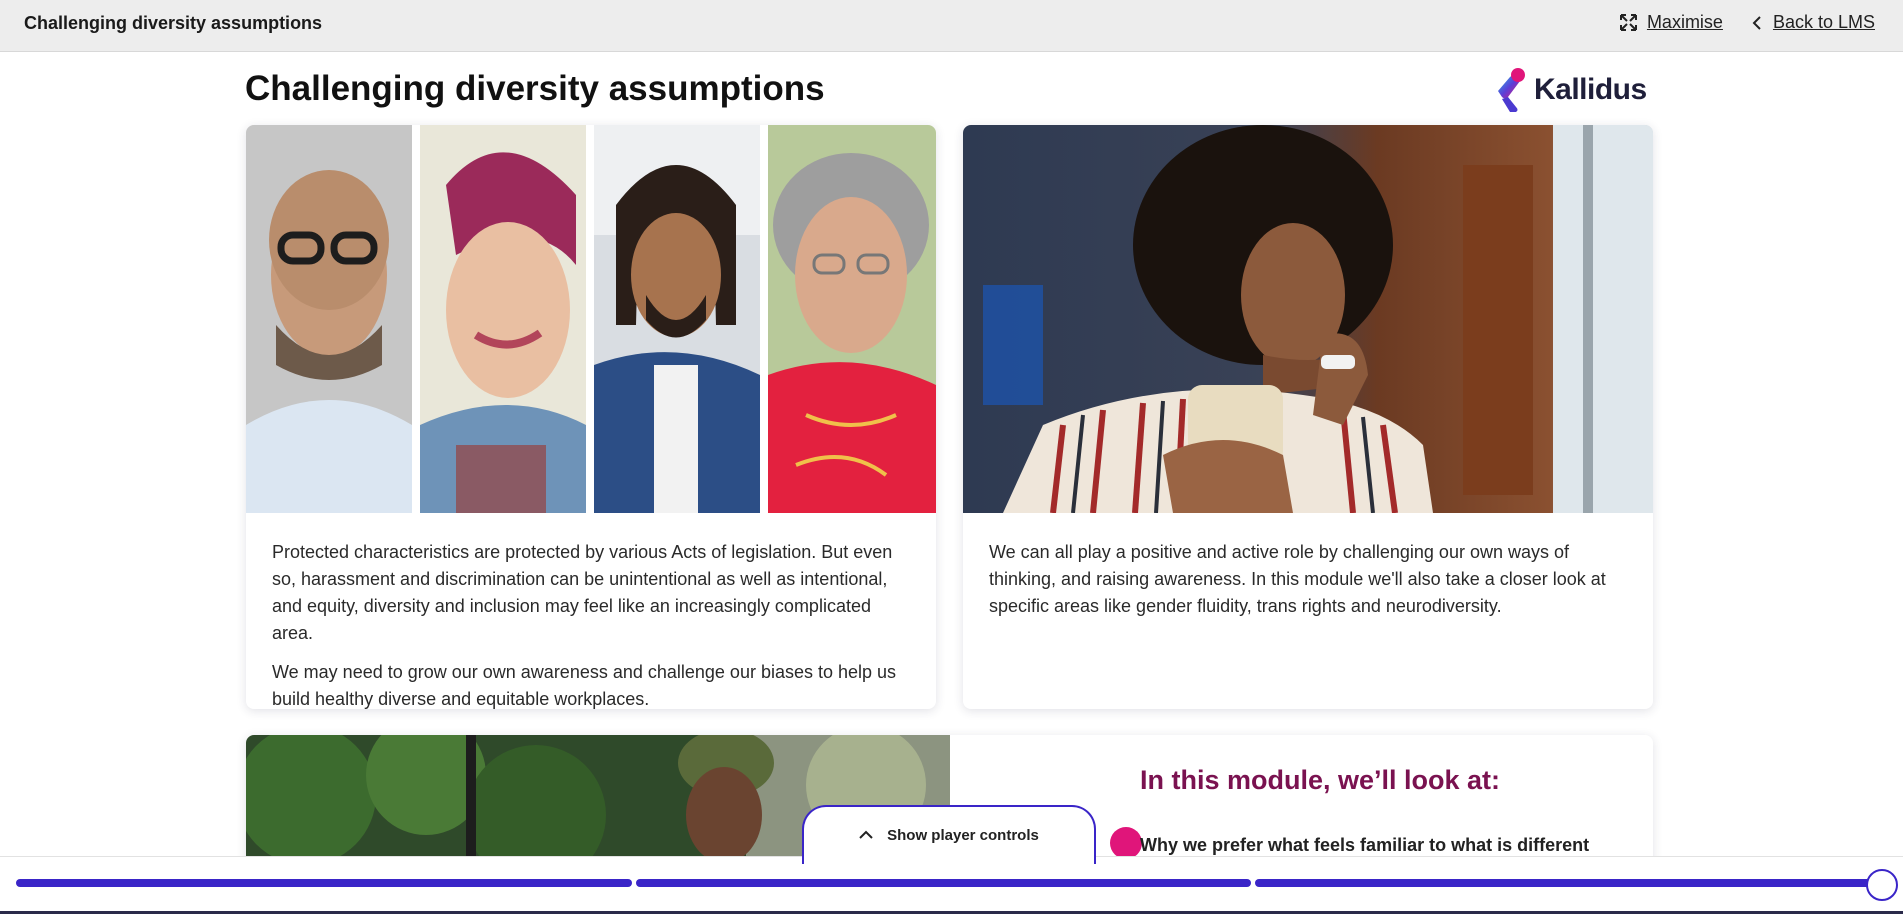  I want to click on chevron-left-icon, so click(1757, 23).